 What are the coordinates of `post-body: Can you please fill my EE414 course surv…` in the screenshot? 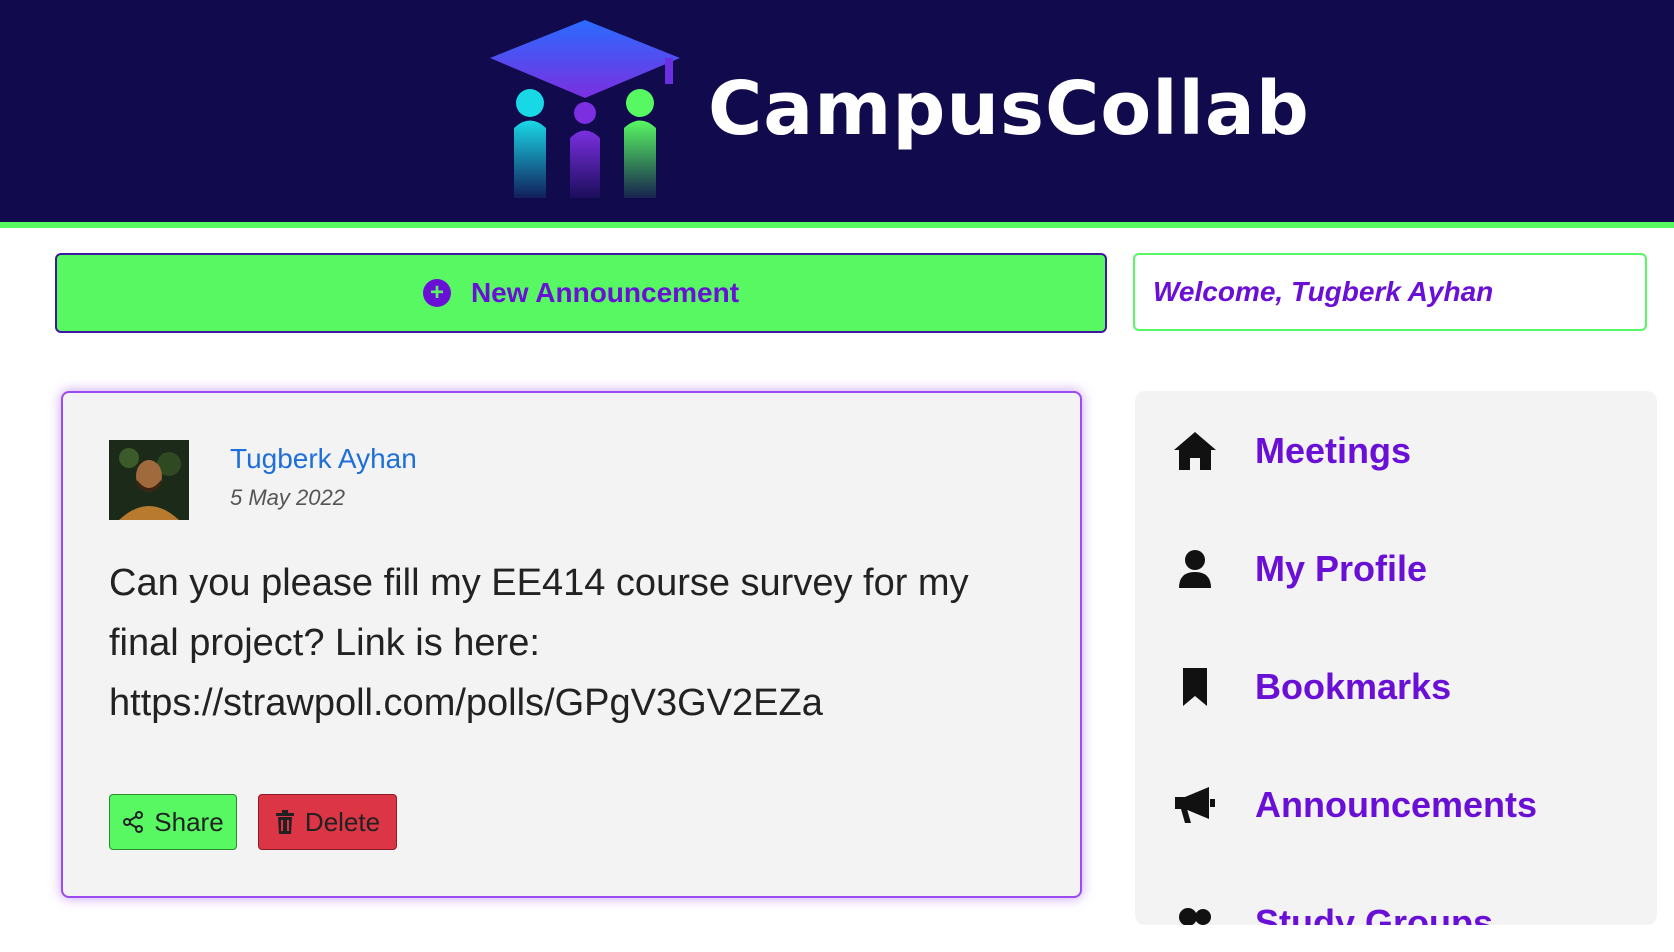 It's located at (539, 643).